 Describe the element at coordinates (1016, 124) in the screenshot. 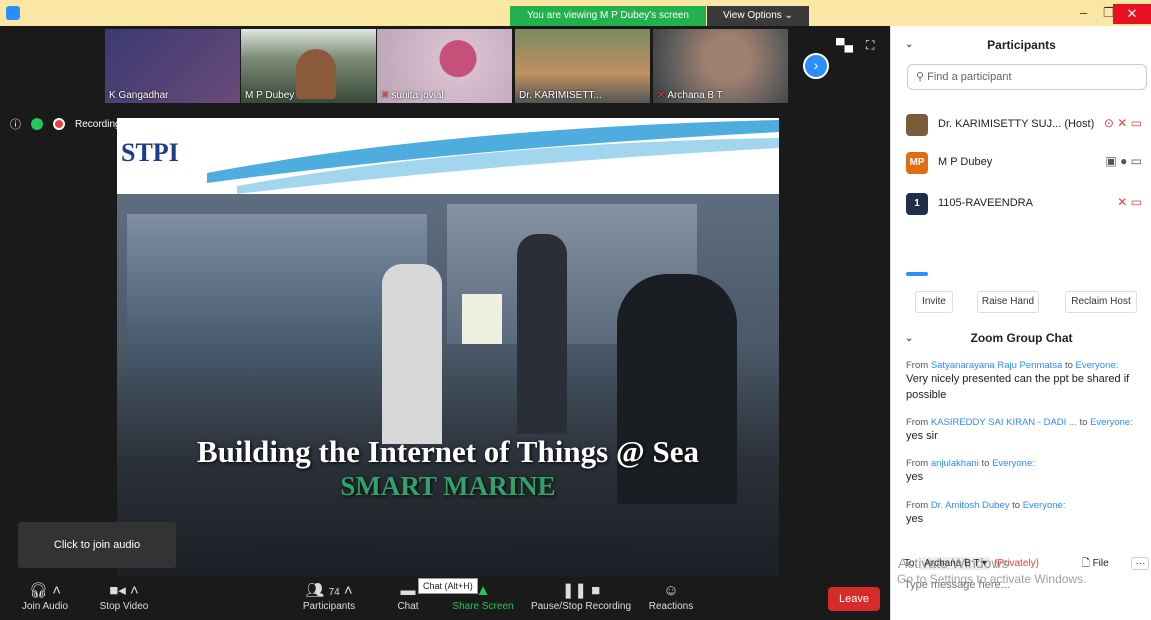

I see `participant-name: Dr. KARIMISETTY SUJ... (Host)` at that location.